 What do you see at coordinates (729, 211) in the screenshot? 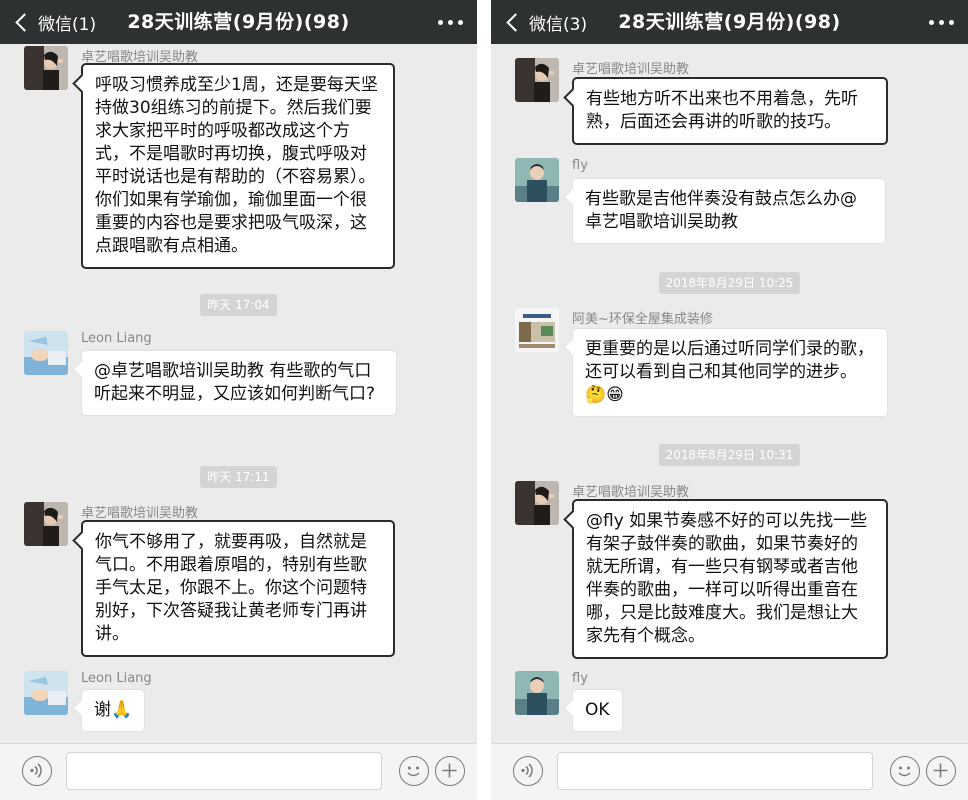
I see `message-bubble: 有些歌是吉他伴奏没有鼓点怎么办@卓艺唱歌培训吴助教` at bounding box center [729, 211].